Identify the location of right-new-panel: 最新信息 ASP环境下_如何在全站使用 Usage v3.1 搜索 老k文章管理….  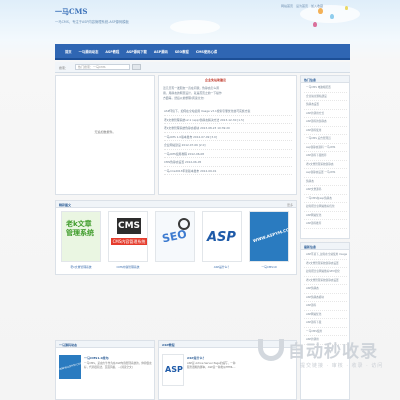
(325, 321).